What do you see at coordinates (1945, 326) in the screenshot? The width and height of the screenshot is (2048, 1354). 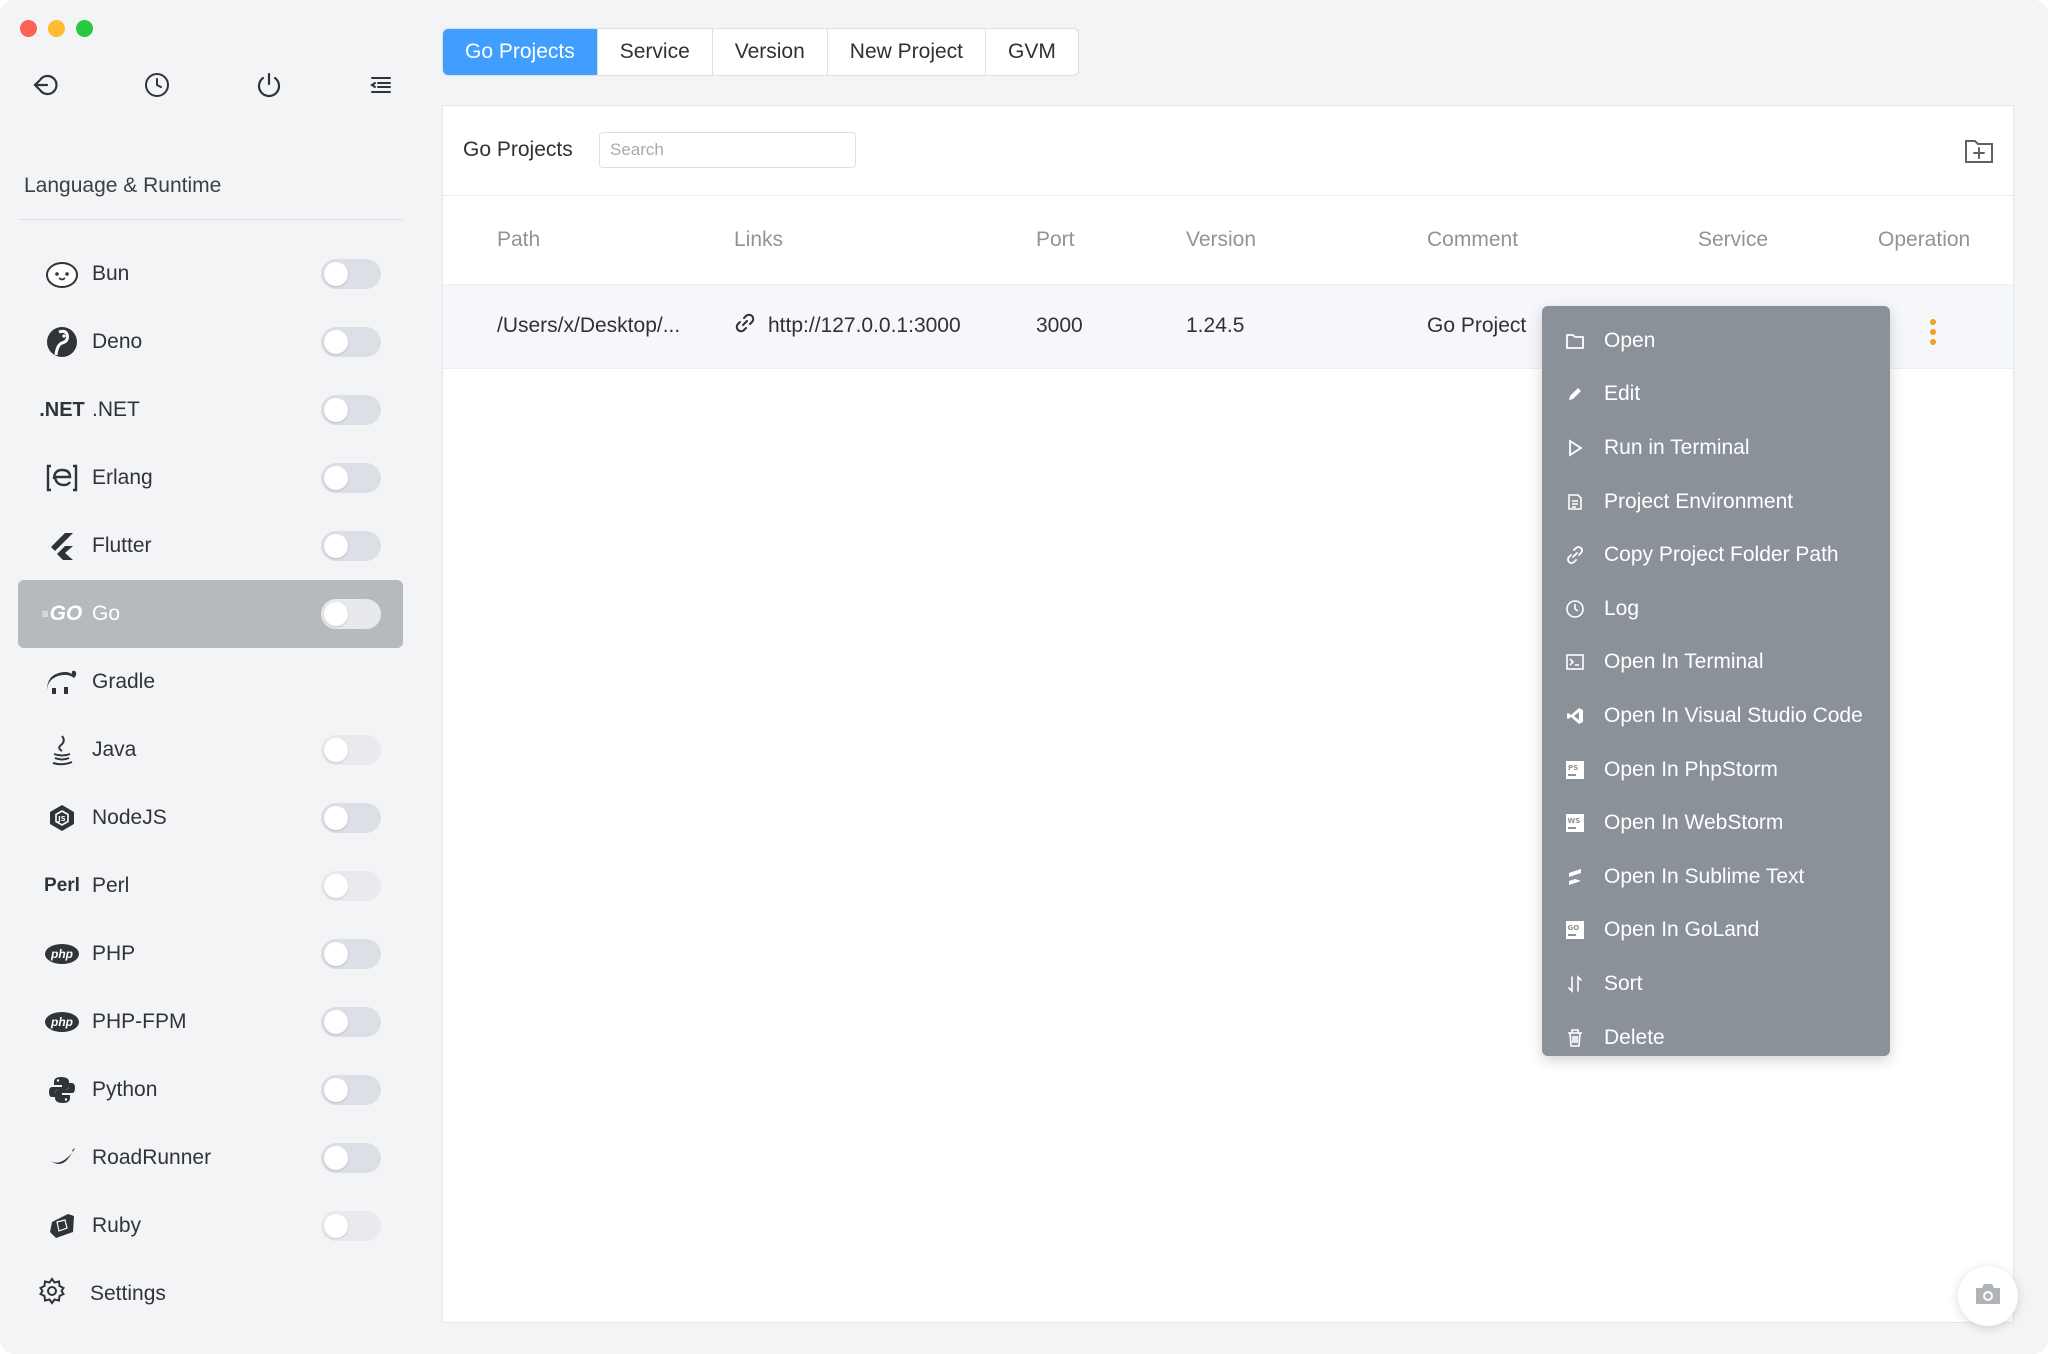 I see `operation-cell` at bounding box center [1945, 326].